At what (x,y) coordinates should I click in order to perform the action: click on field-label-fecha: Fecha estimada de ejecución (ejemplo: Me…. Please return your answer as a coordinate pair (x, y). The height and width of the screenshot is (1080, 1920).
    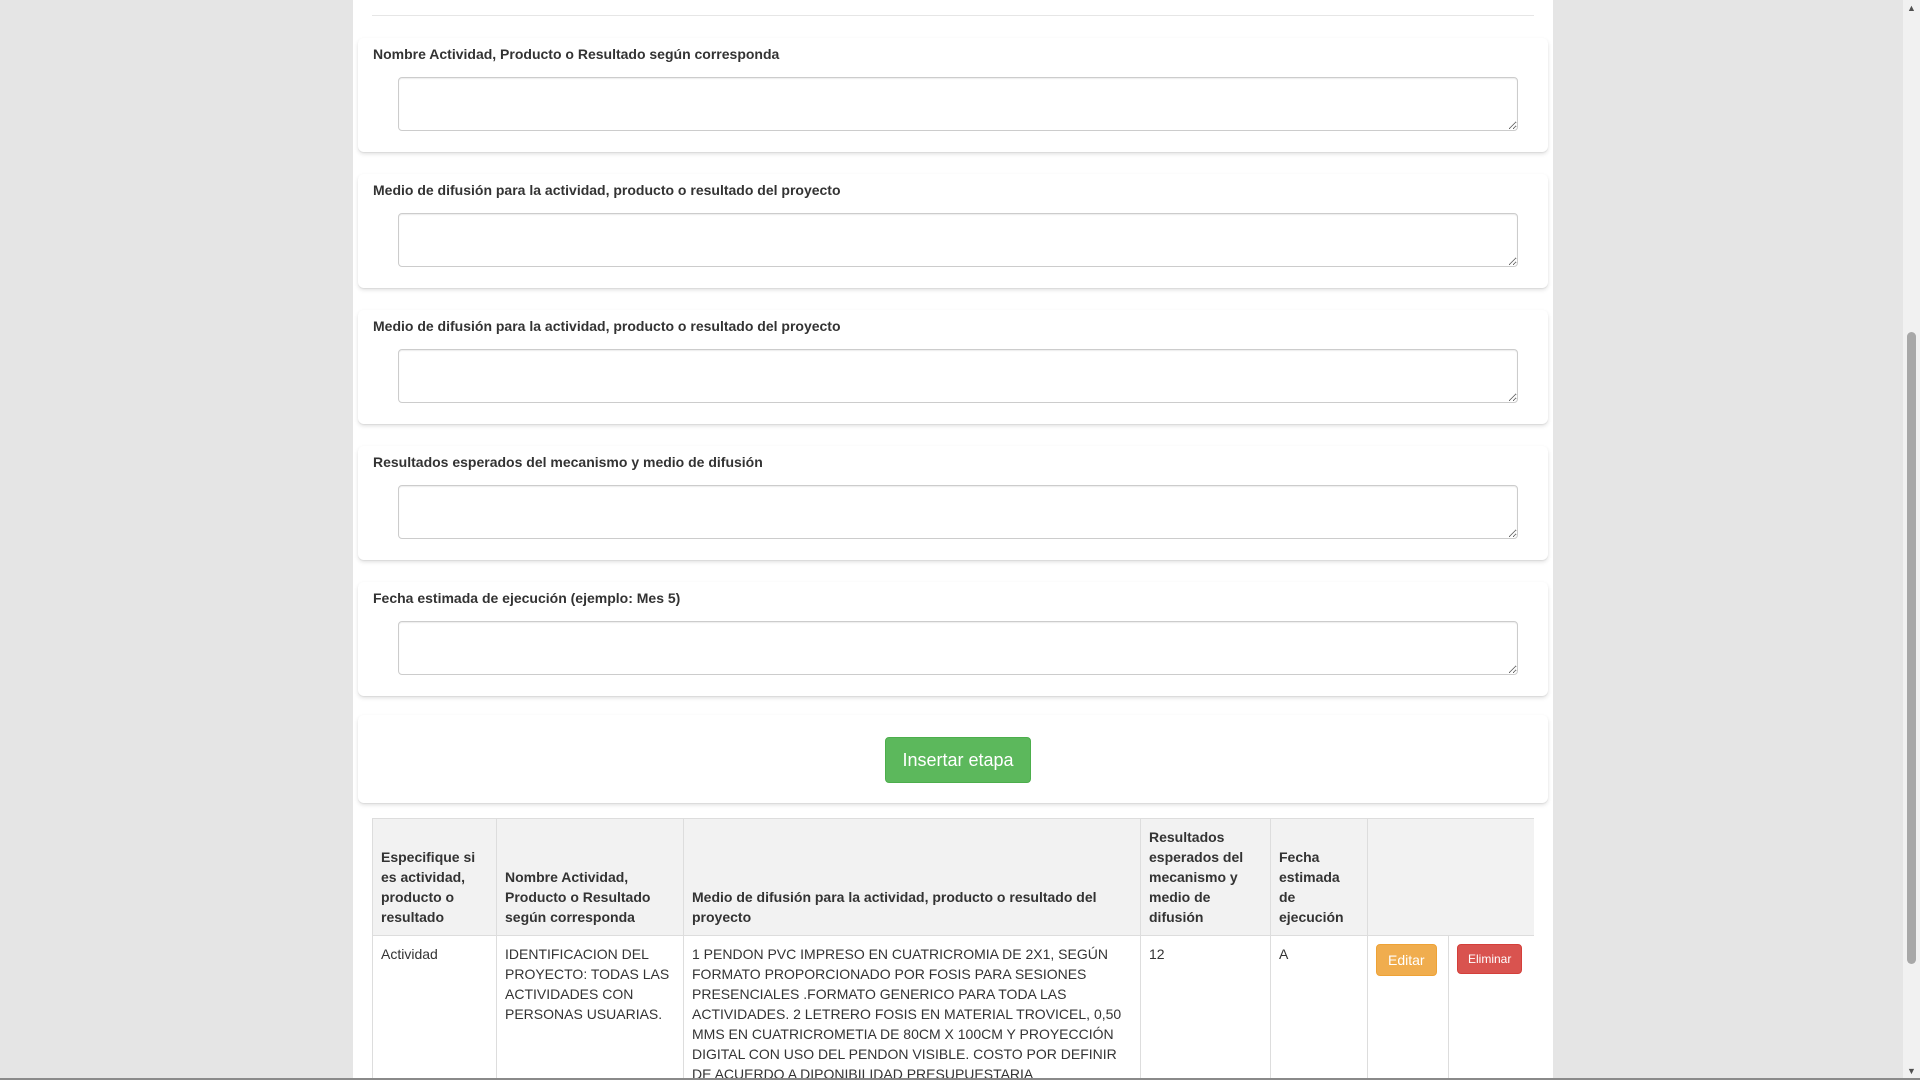
    Looking at the image, I should click on (527, 598).